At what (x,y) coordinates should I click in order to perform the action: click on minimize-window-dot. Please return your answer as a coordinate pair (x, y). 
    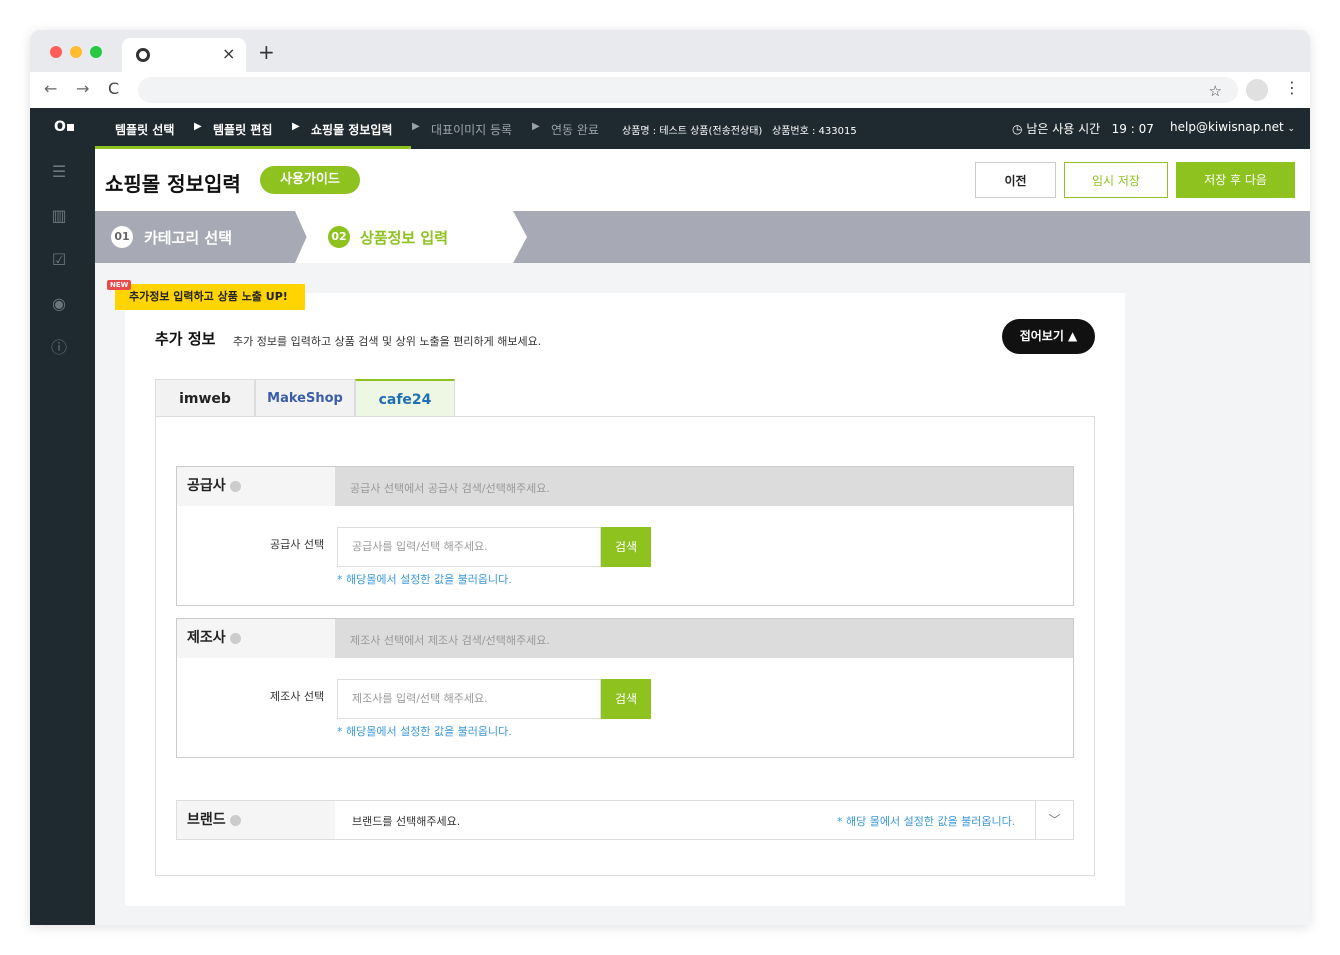
    Looking at the image, I should click on (76, 52).